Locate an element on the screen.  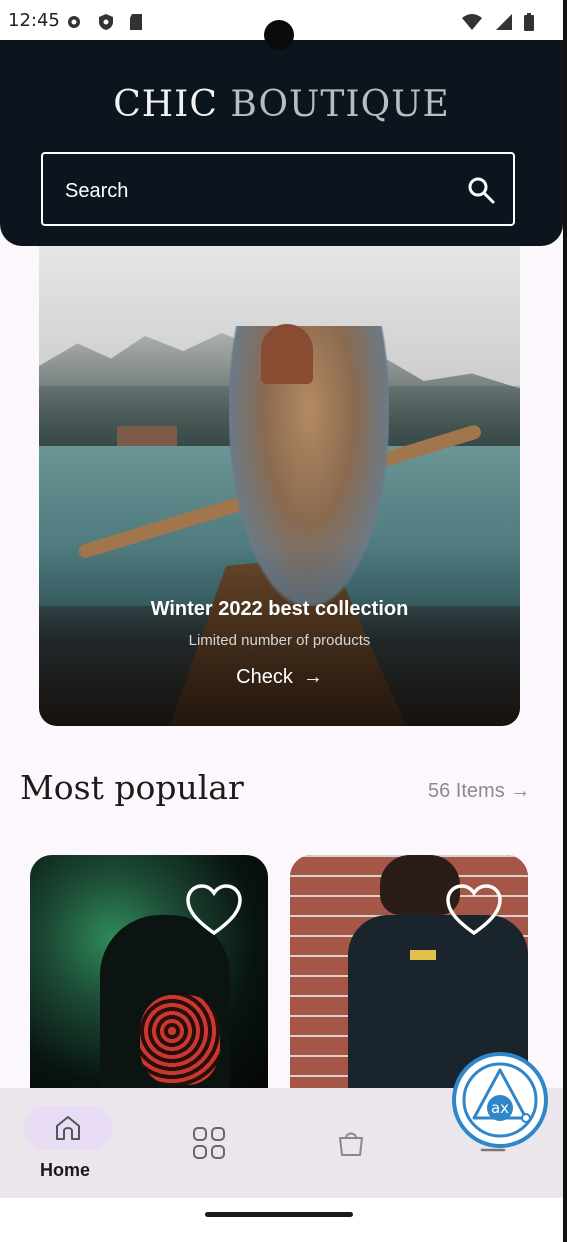
grid-icon is located at coordinates (209, 1143).